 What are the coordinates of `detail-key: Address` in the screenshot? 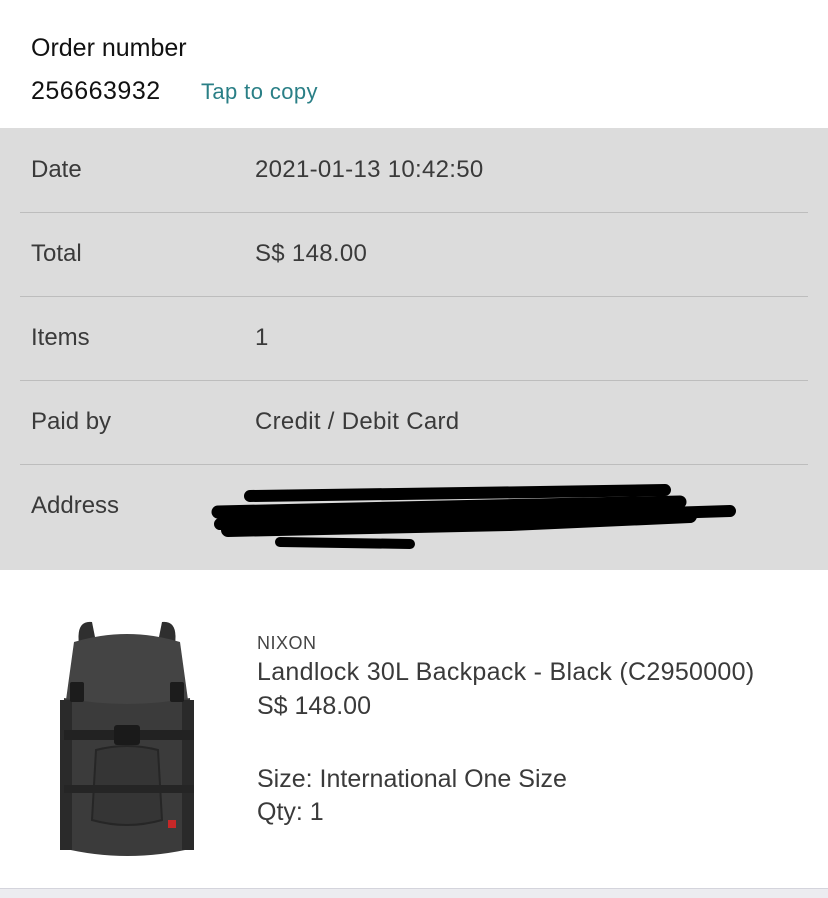 It's located at (75, 505).